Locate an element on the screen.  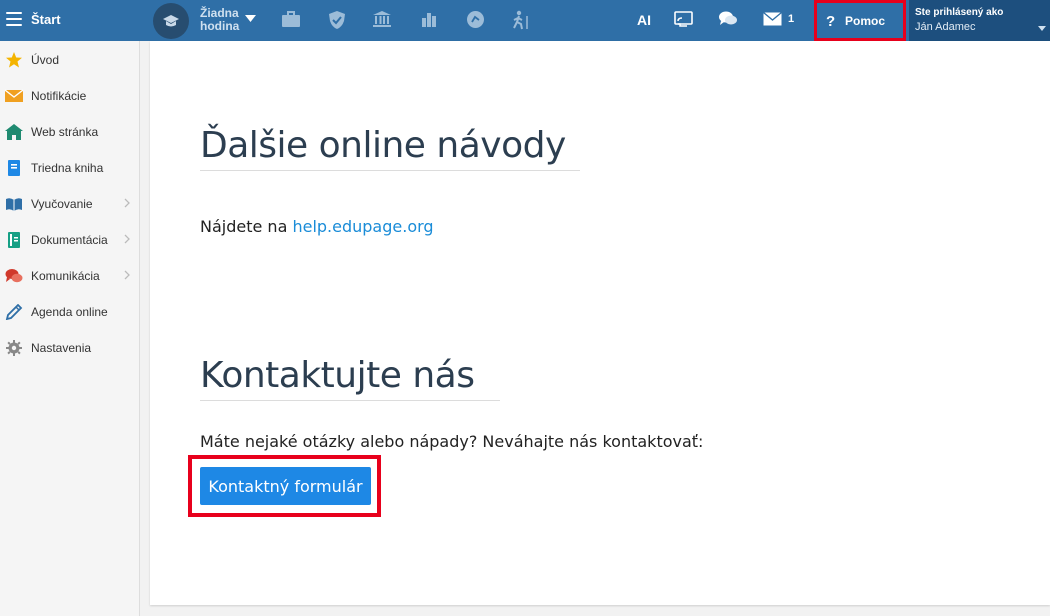
pen-icon is located at coordinates (14, 312).